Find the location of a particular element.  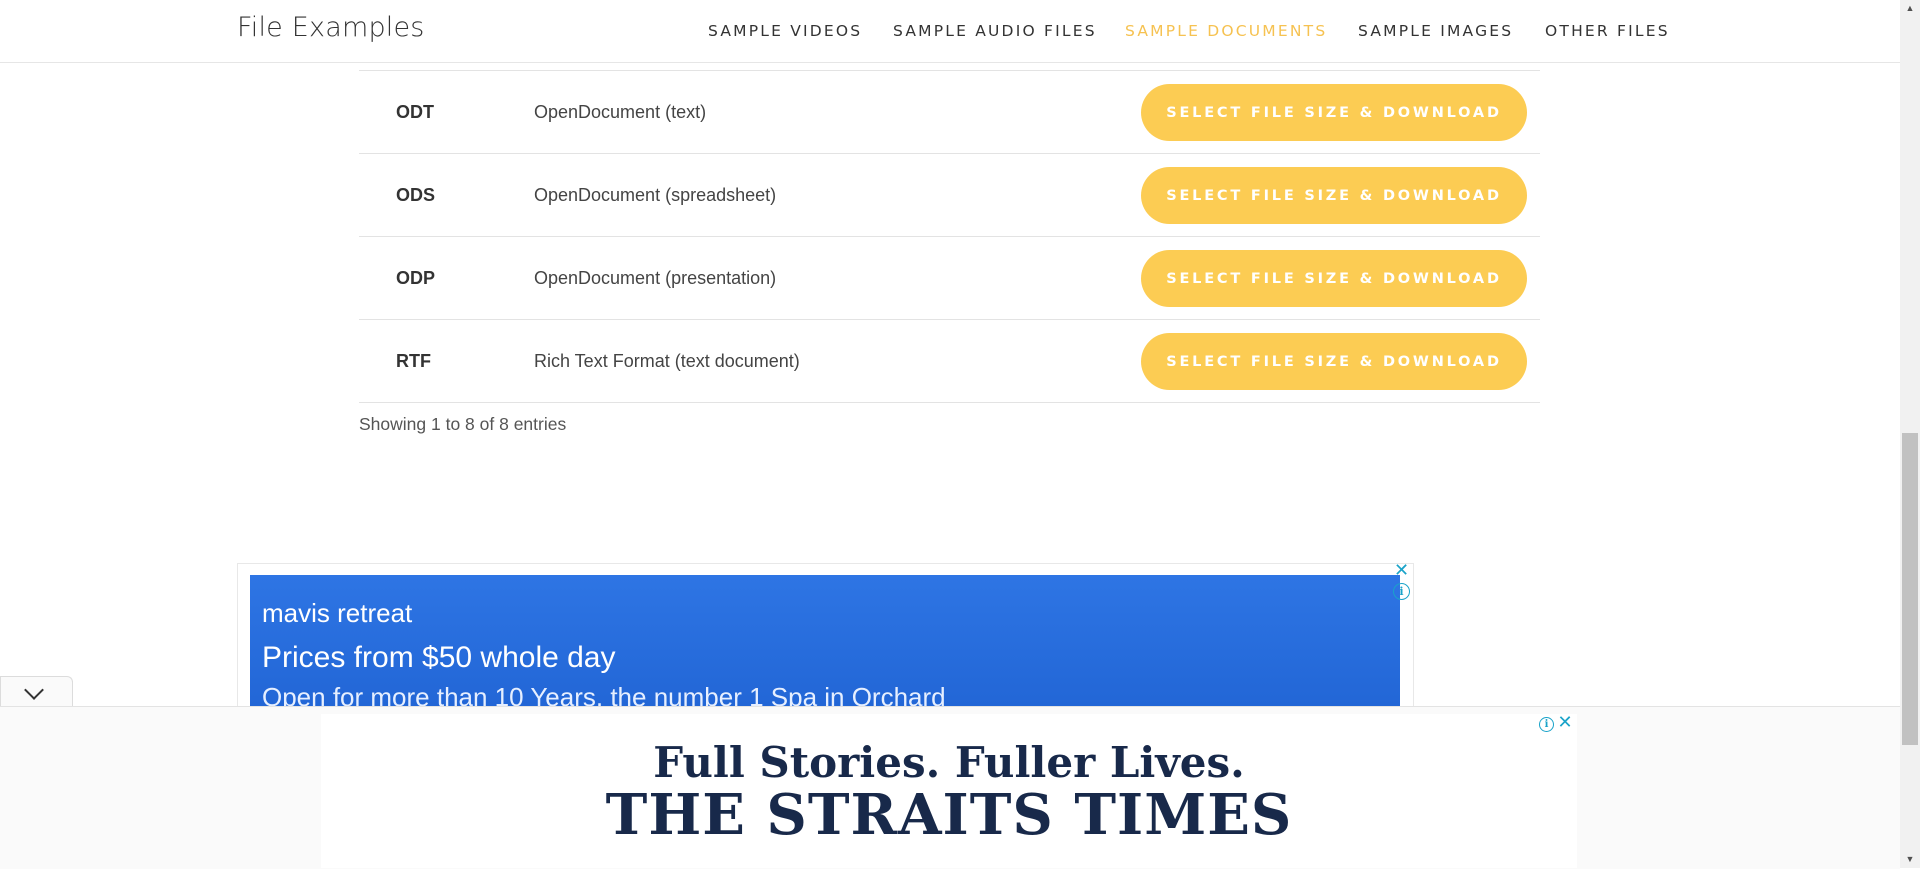

scrollbar-thumb is located at coordinates (1910, 589).